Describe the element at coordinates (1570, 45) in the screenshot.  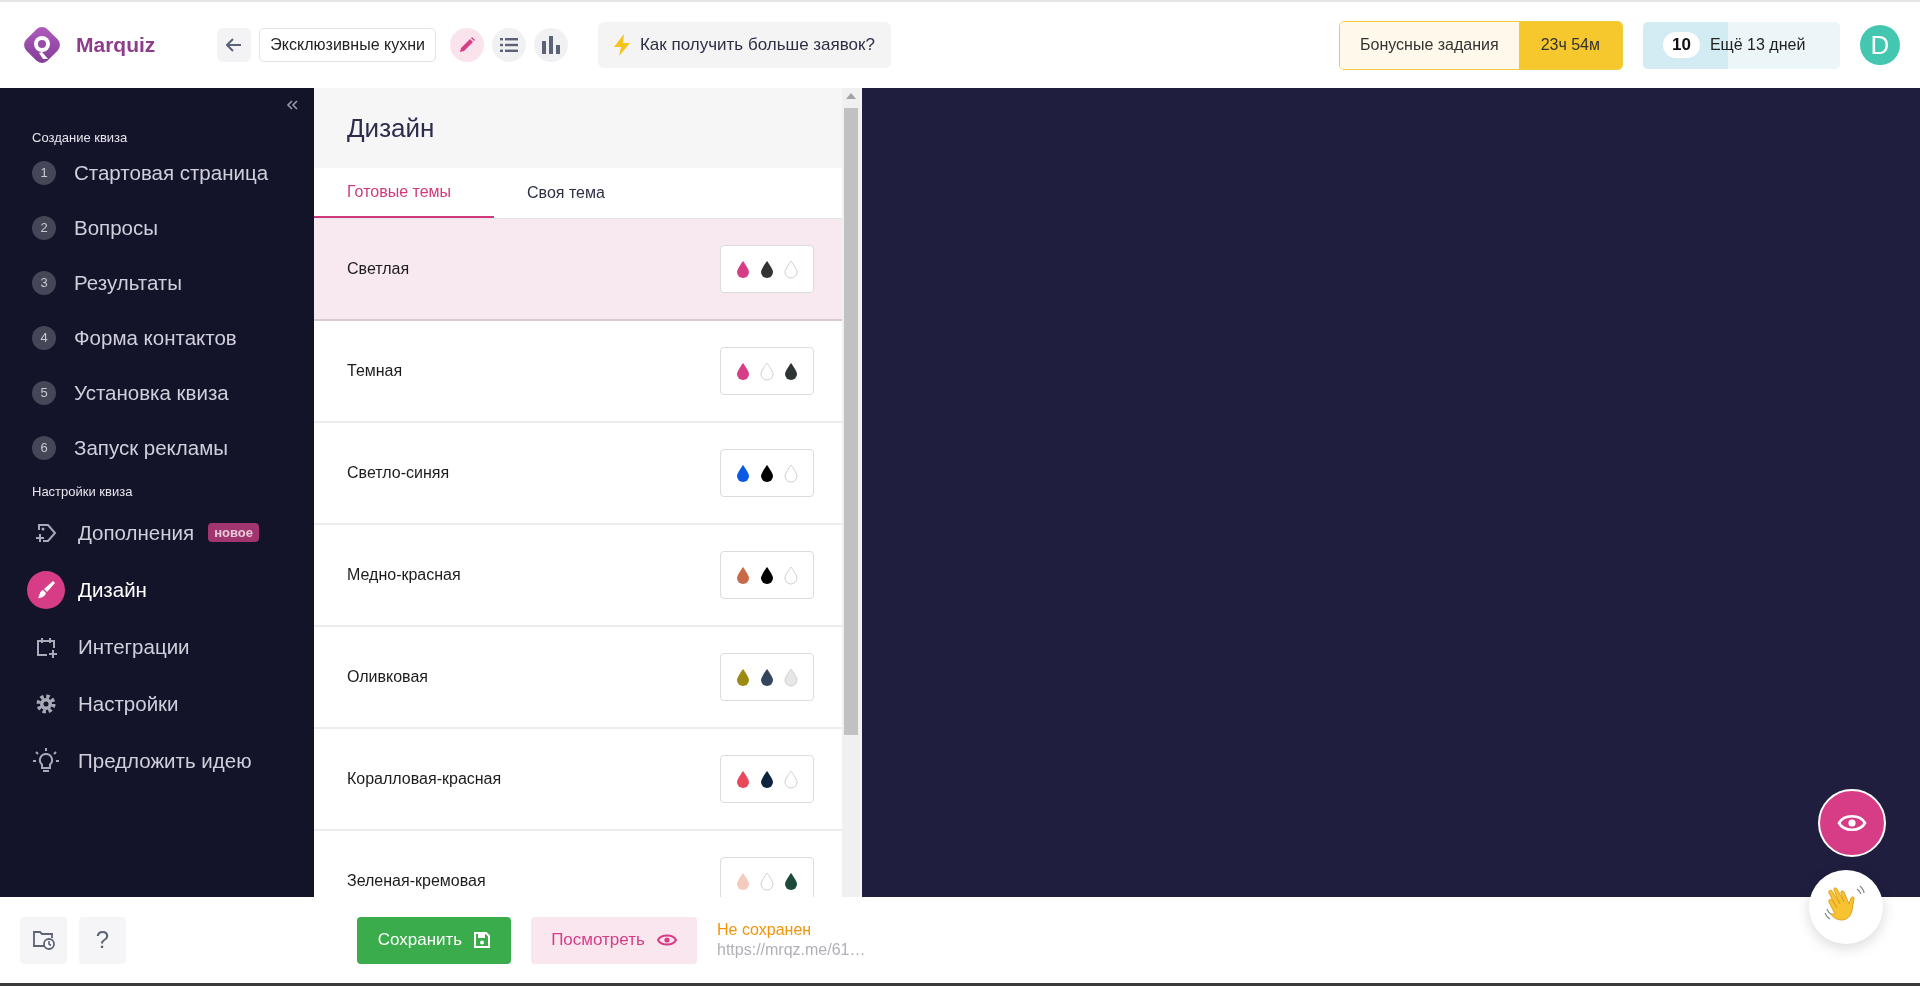
I see `timer-badge: 23ч 54м` at that location.